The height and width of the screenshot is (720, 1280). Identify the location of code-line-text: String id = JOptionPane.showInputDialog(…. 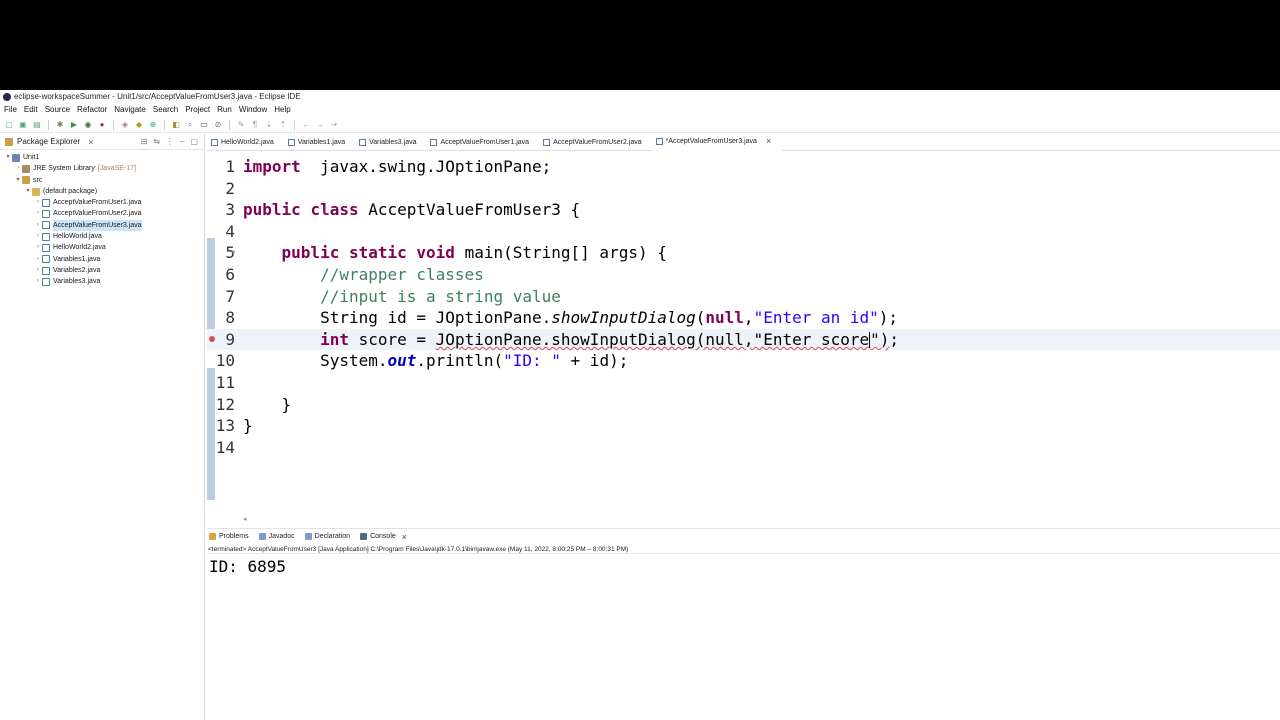
(570, 318).